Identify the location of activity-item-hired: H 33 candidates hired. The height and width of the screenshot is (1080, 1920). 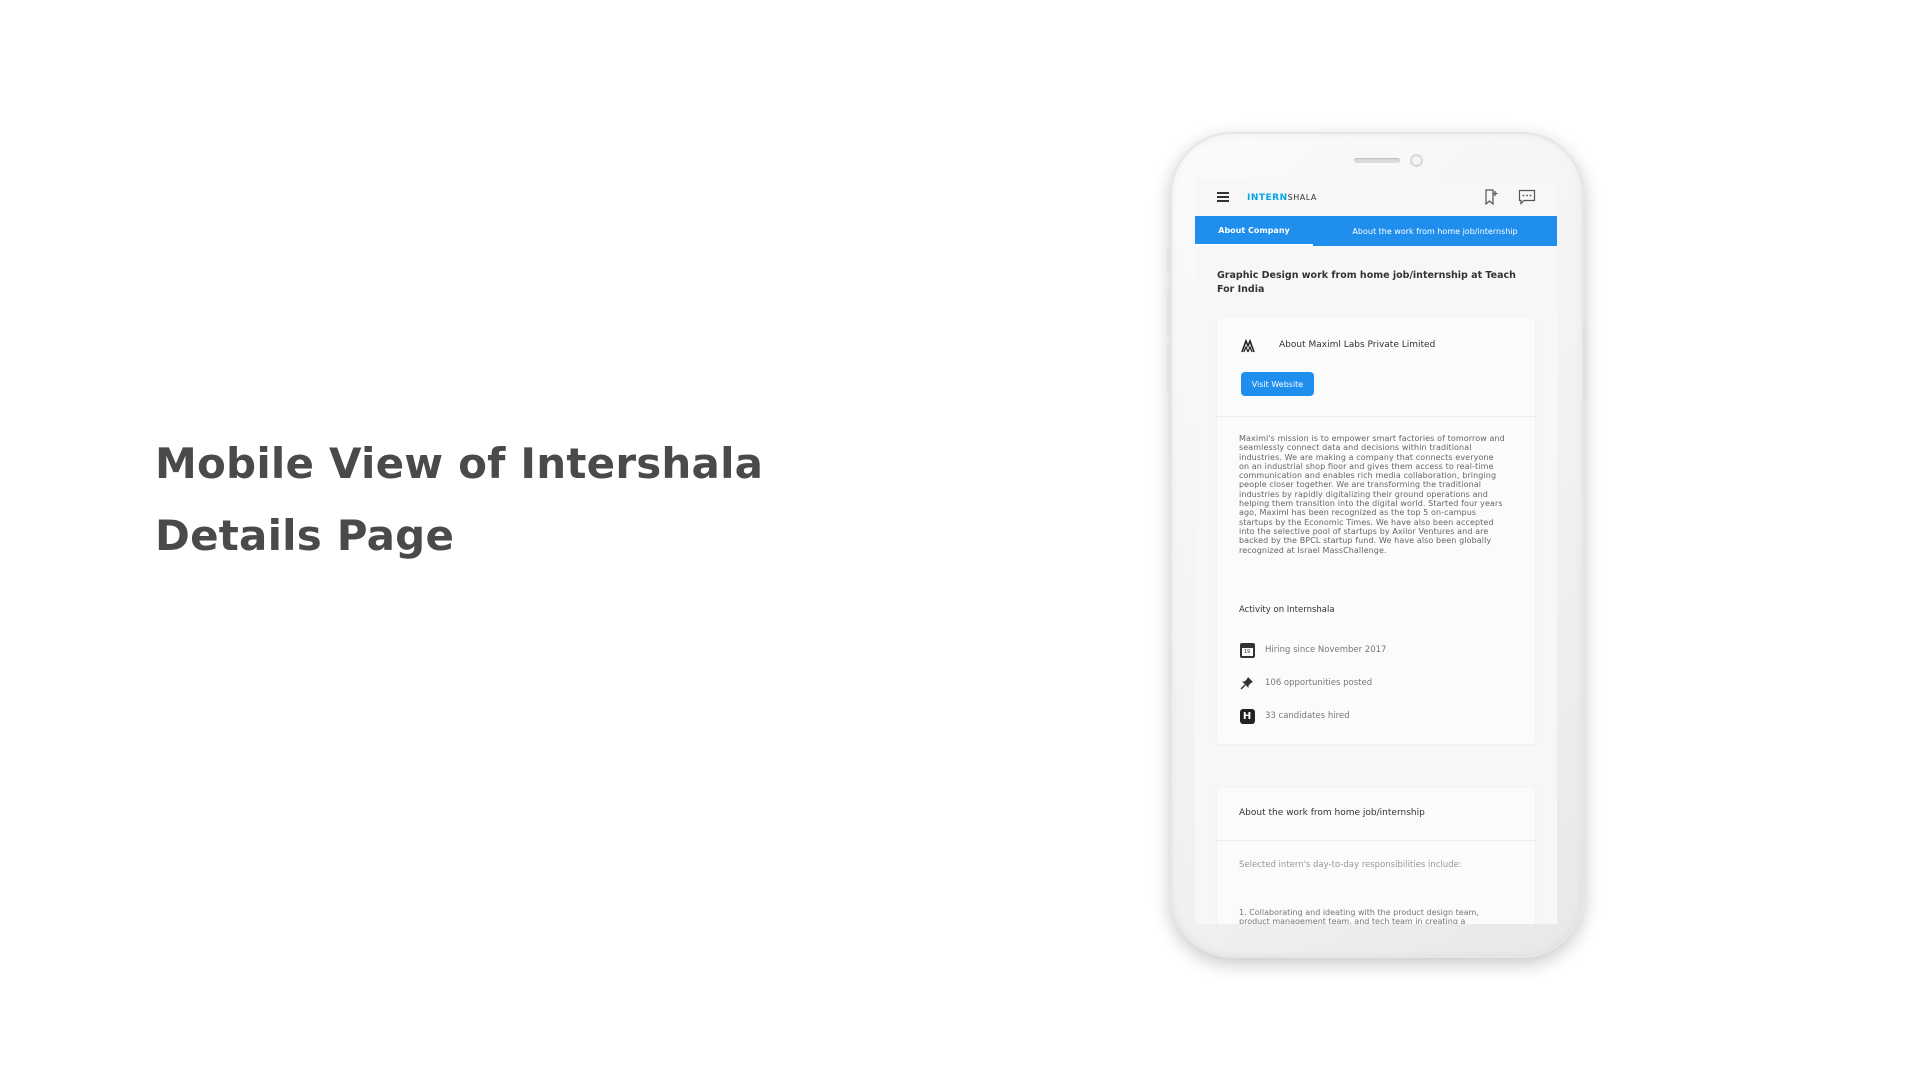
(1294, 716).